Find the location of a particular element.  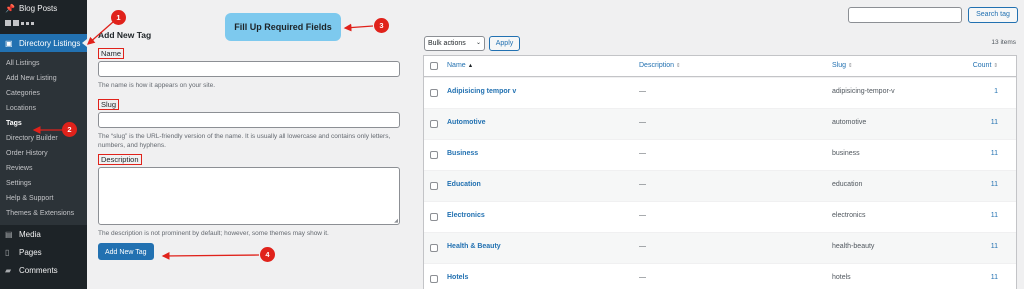

submenu-categories: Categories is located at coordinates (43, 93).